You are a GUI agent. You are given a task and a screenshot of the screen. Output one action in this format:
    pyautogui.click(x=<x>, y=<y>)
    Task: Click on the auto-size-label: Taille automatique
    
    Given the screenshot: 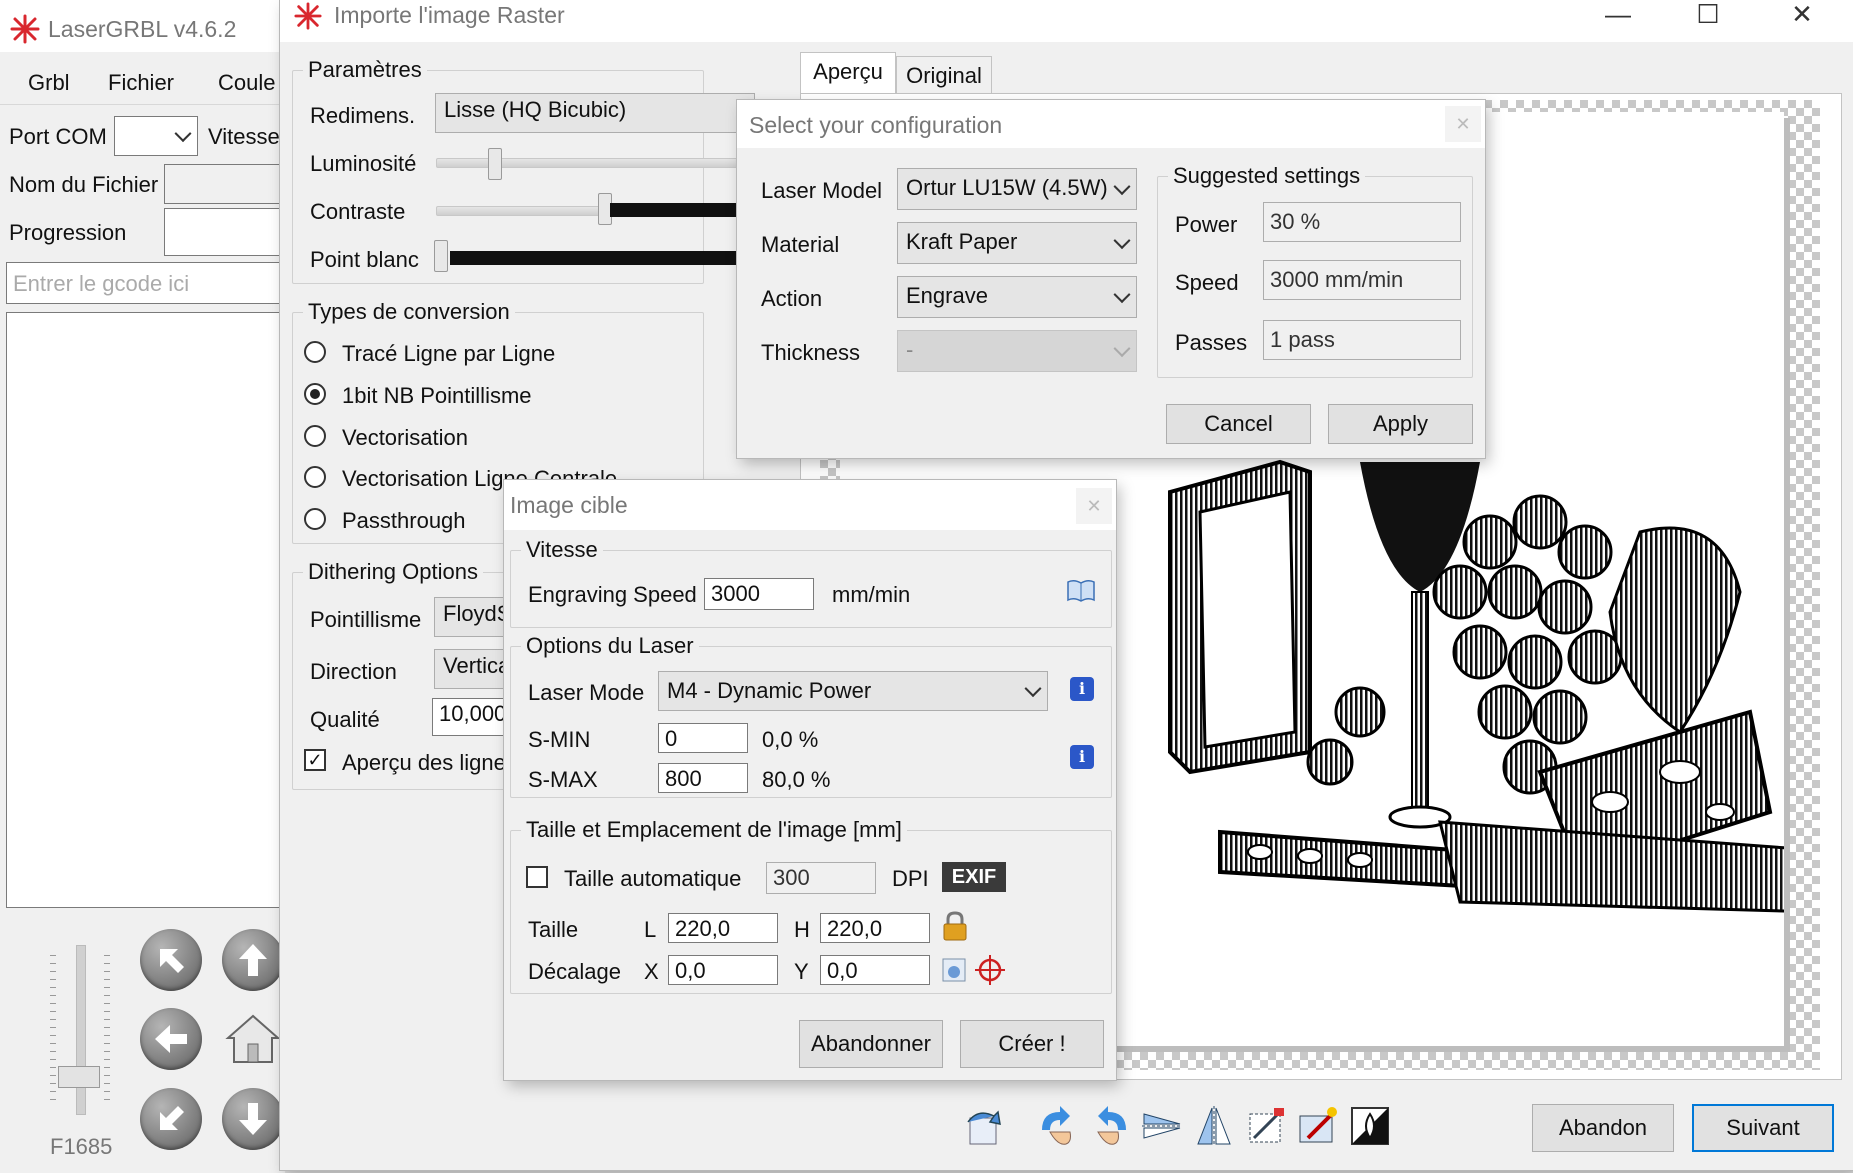 What is the action you would take?
    pyautogui.click(x=652, y=879)
    